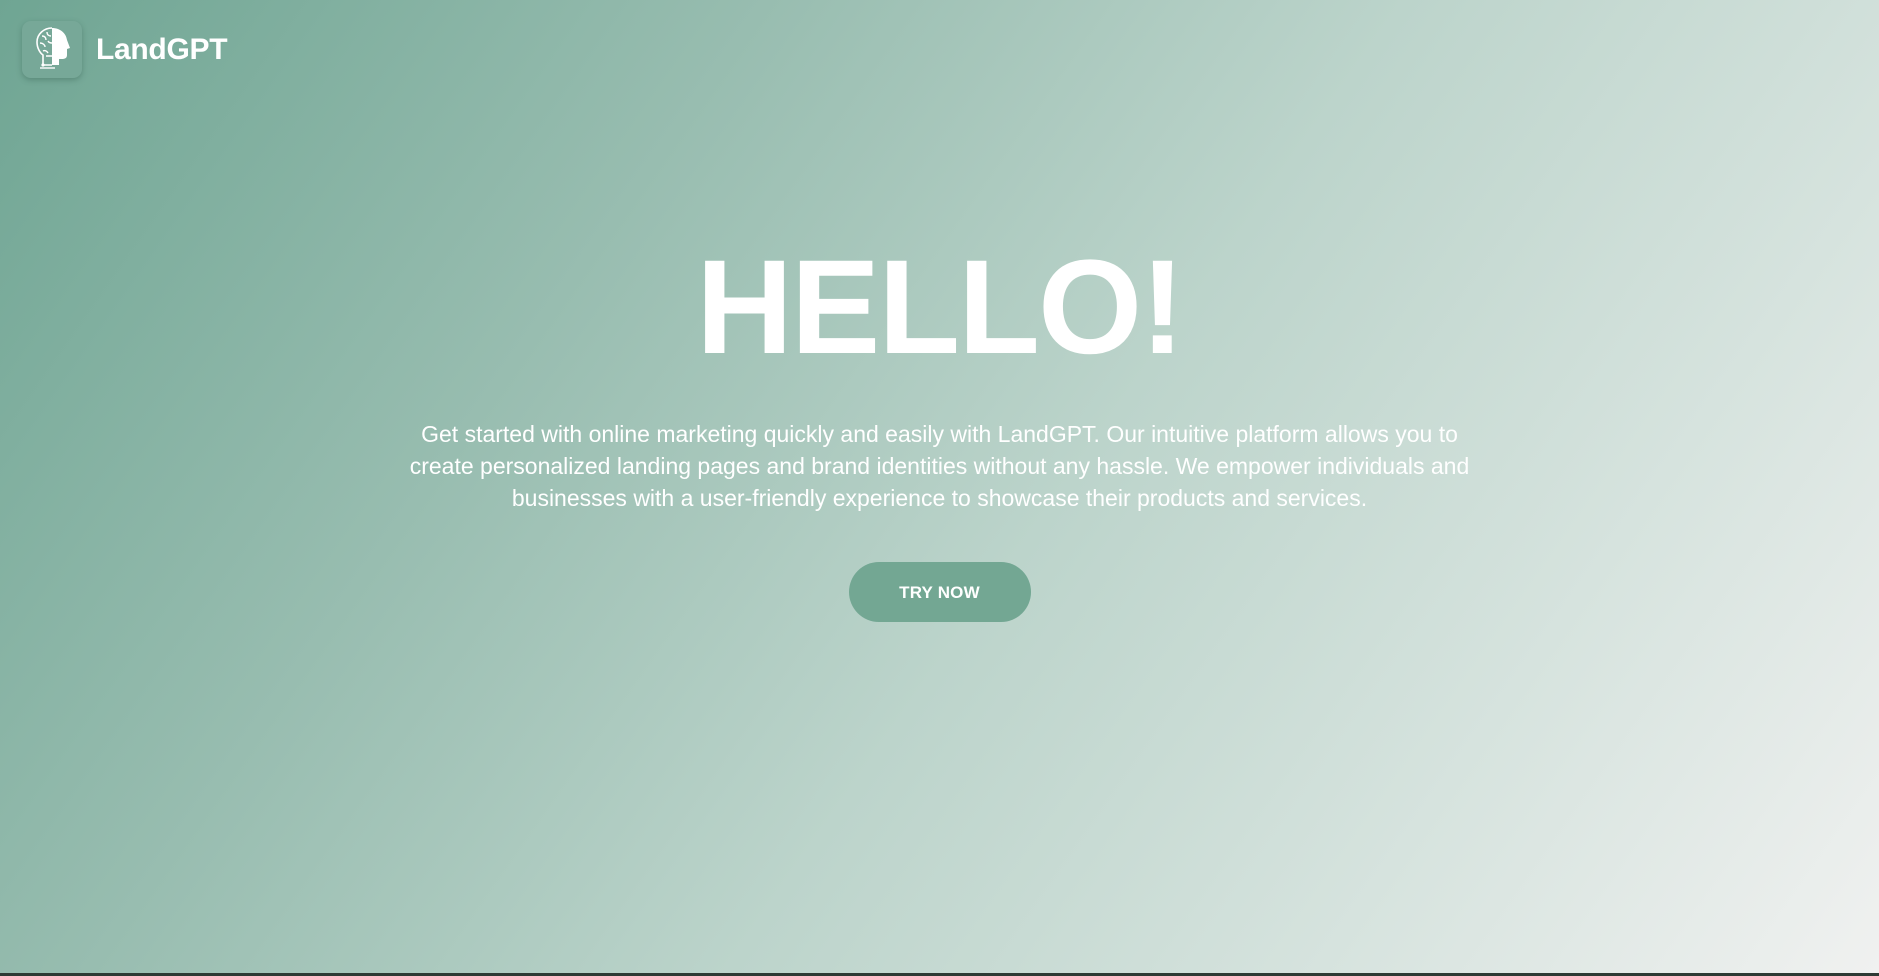 Image resolution: width=1879 pixels, height=976 pixels. I want to click on site-header: LandGPT, so click(125, 49).